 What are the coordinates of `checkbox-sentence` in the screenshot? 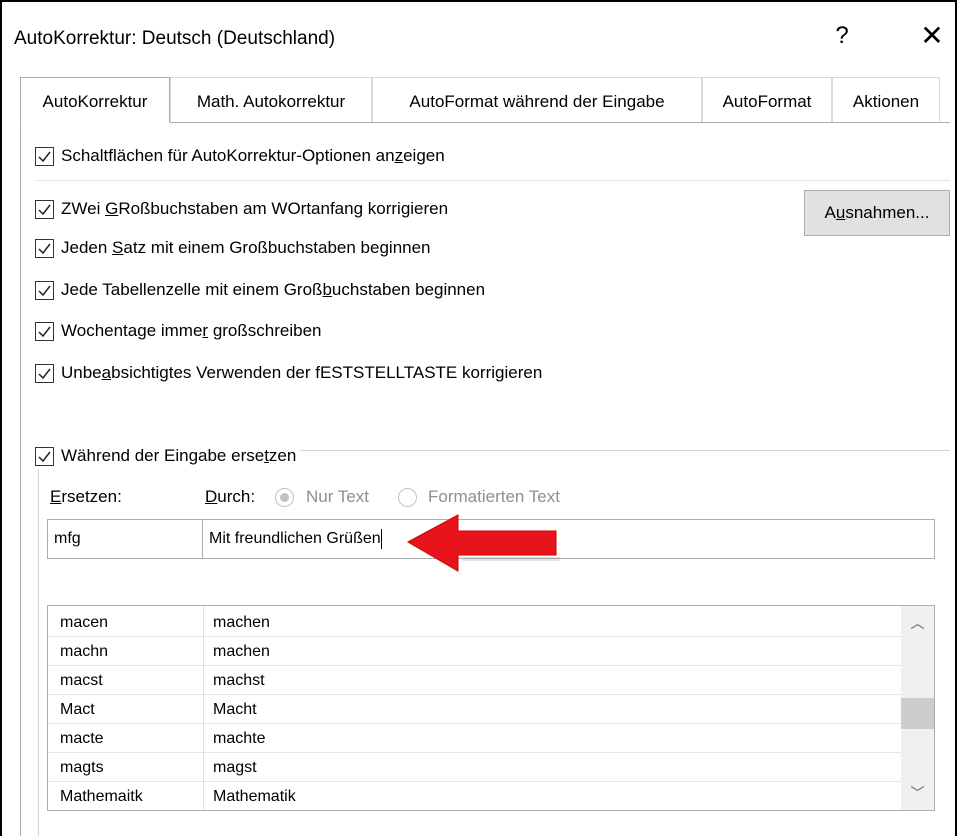 It's located at (44, 248).